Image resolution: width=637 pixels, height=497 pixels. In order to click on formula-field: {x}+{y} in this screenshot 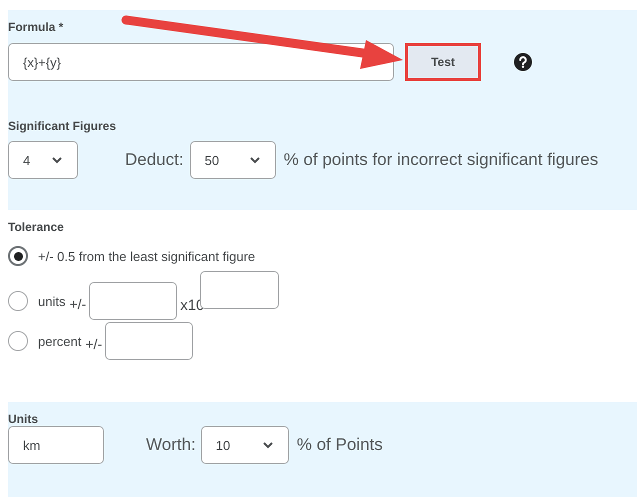, I will do `click(201, 62)`.